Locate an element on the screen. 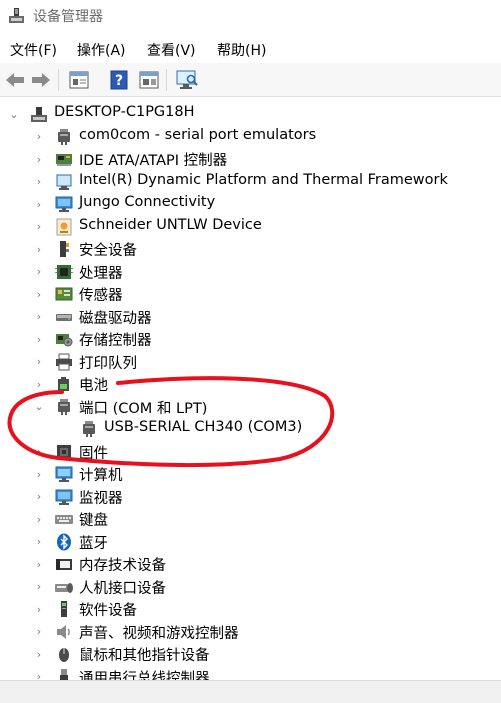 The width and height of the screenshot is (501, 703). tree-category-node: › com0com - serial port emulators is located at coordinates (250, 137).